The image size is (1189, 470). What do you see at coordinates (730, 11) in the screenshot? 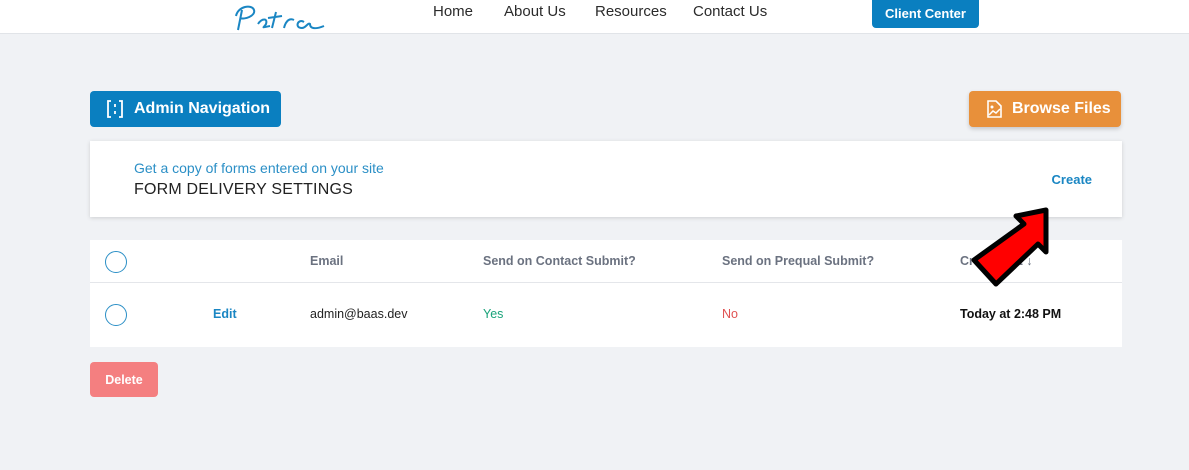
I see `nav-contact-us: Contact Us` at bounding box center [730, 11].